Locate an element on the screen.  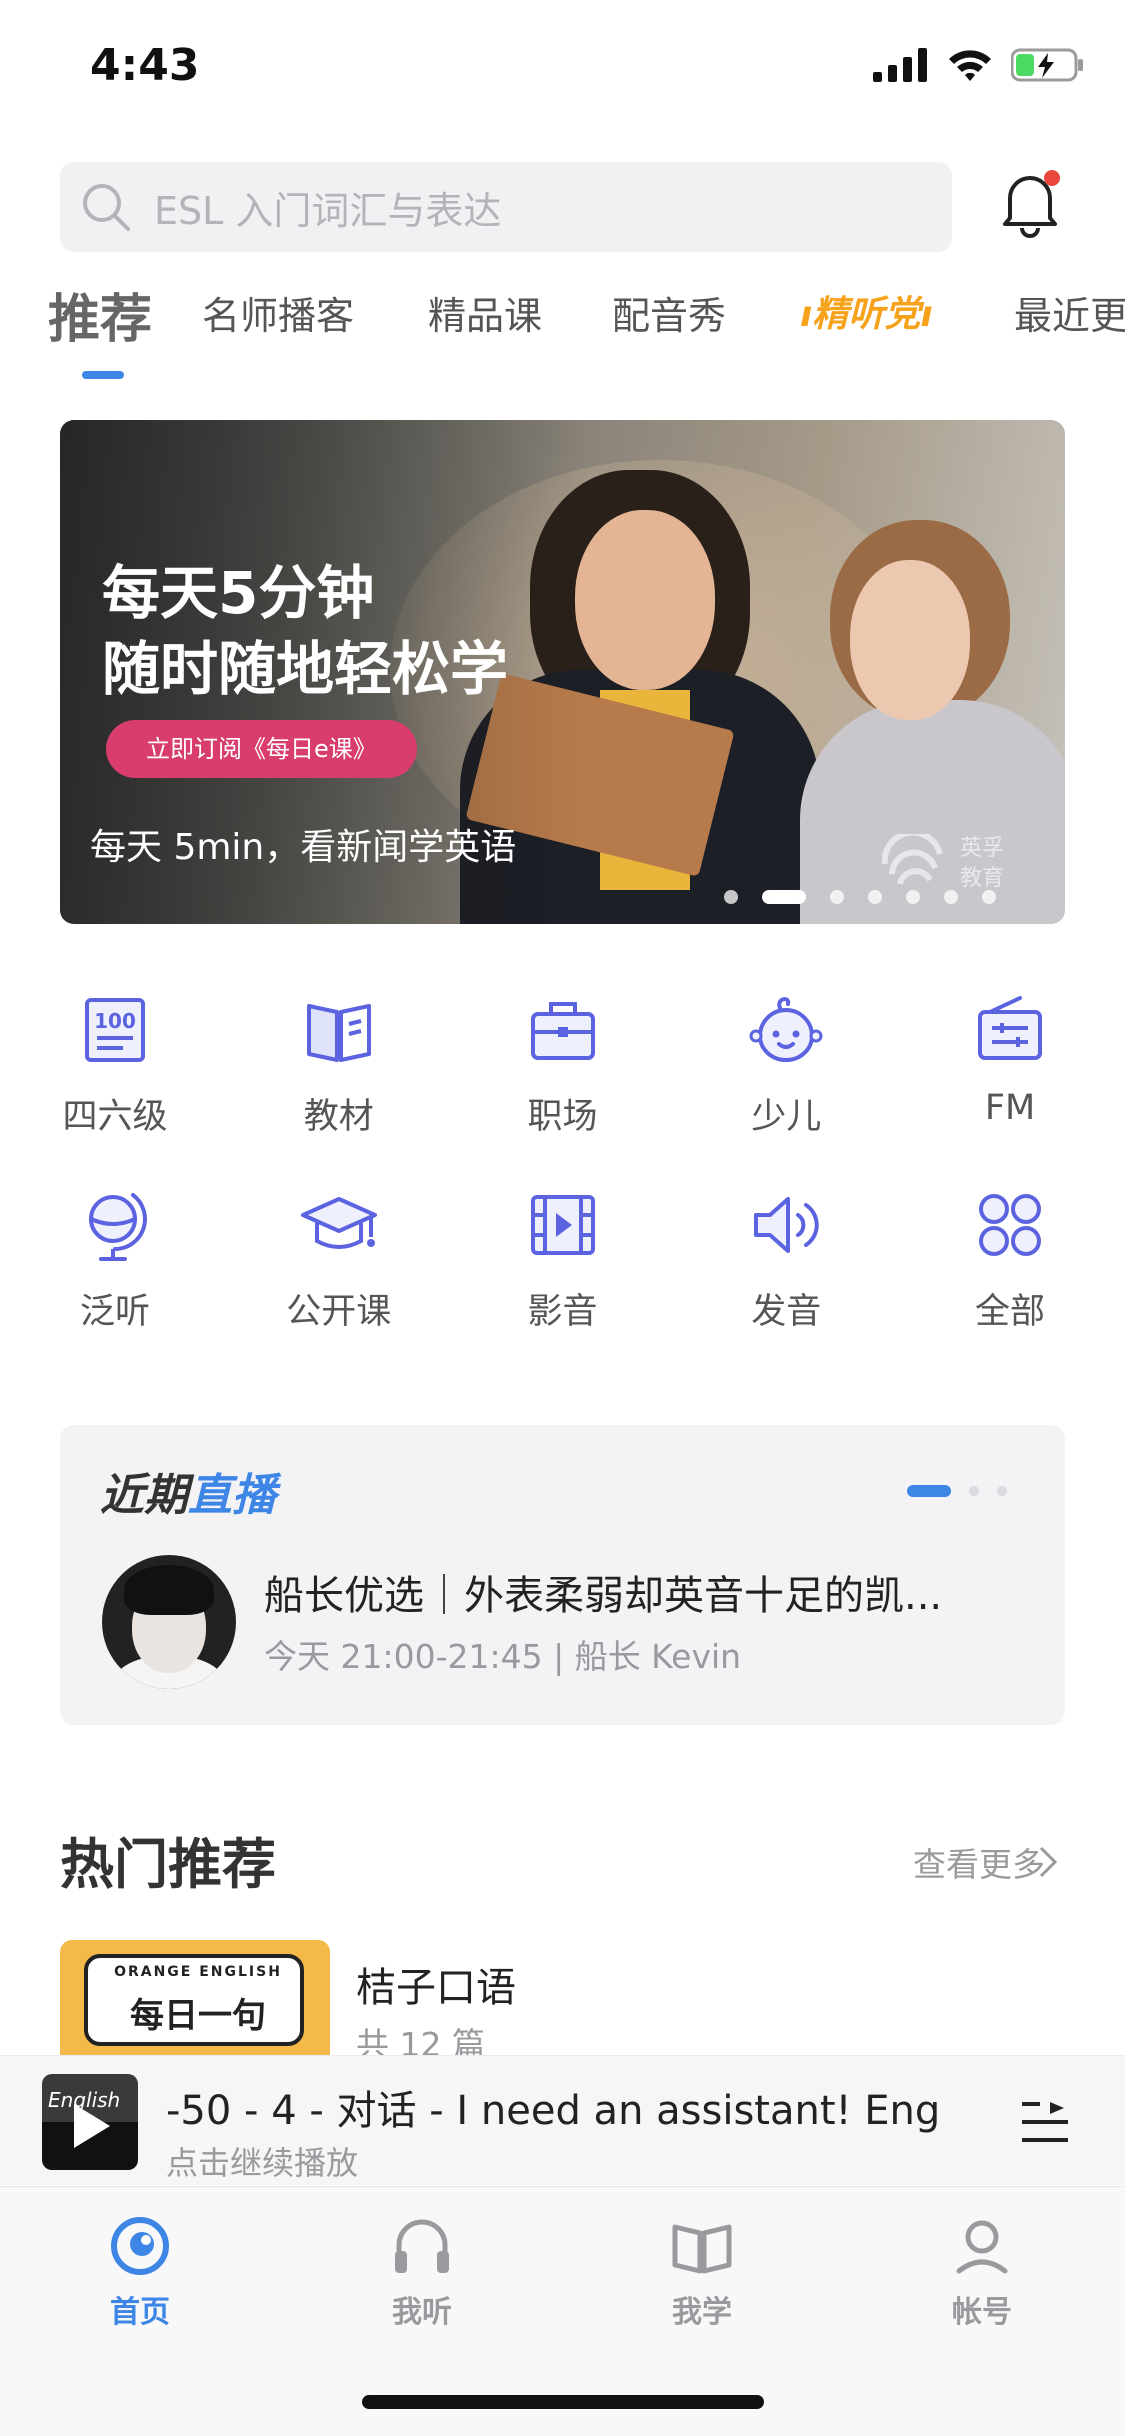
thumb-speech-bubble: ORANGE ENGLISH 每日一句 is located at coordinates (194, 2000).